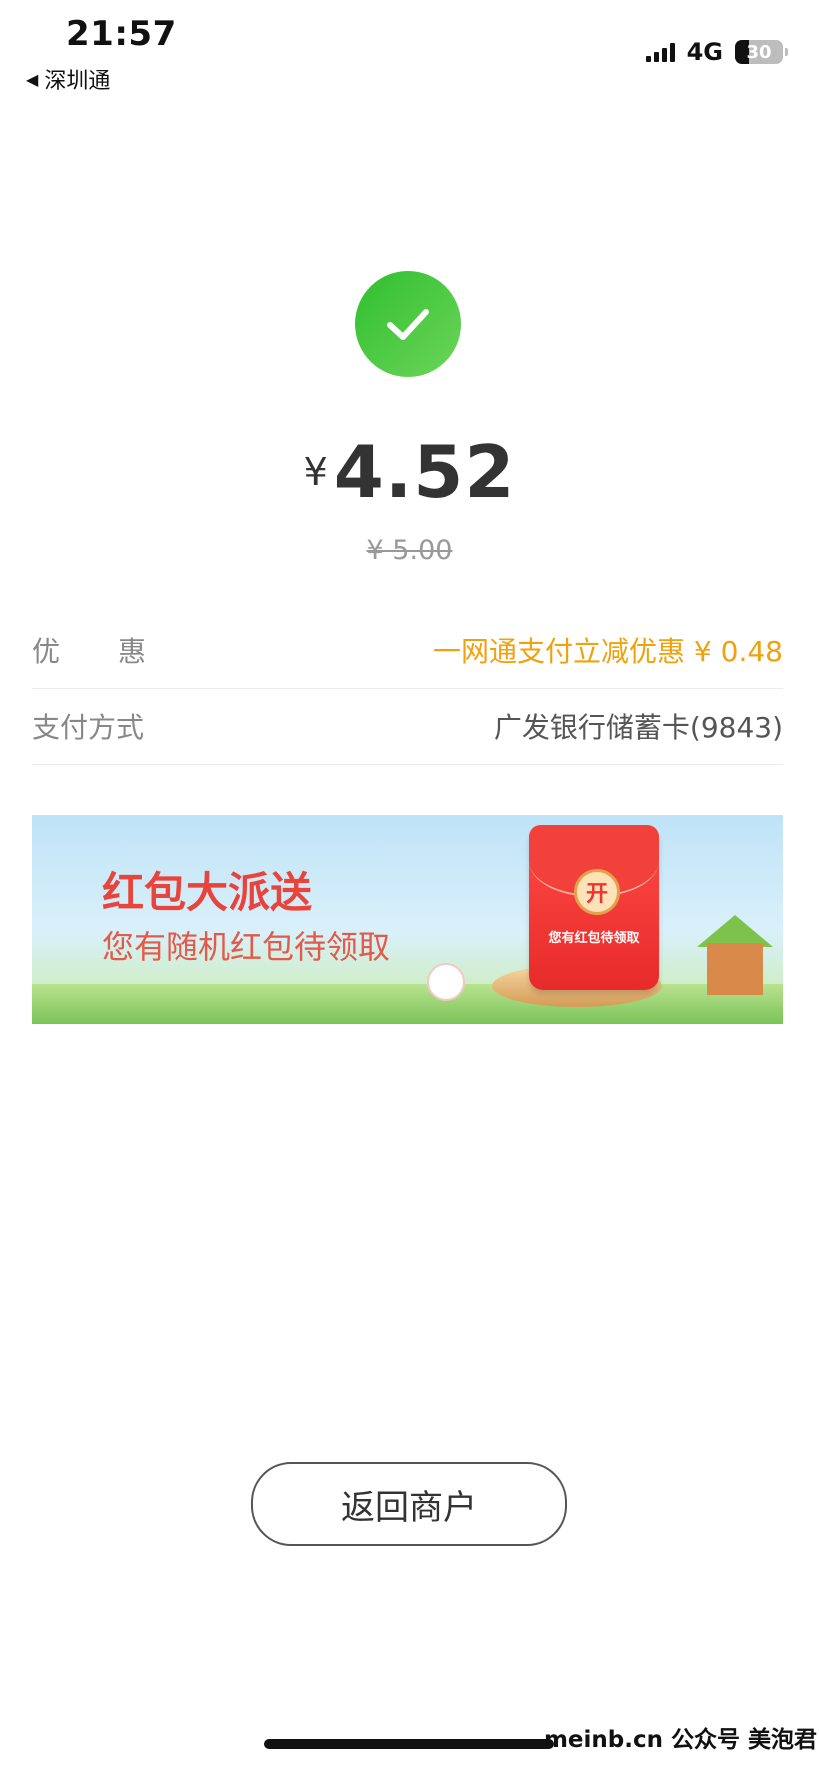 The height and width of the screenshot is (1772, 819). I want to click on status-indicators: 4G 30, so click(716, 52).